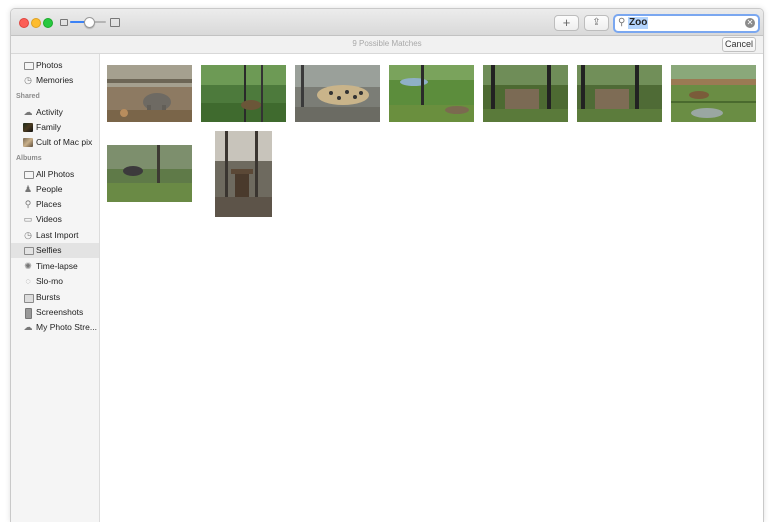 This screenshot has width=780, height=522. Describe the element at coordinates (638, 23) in the screenshot. I see `search-input-value: Zoo` at that location.